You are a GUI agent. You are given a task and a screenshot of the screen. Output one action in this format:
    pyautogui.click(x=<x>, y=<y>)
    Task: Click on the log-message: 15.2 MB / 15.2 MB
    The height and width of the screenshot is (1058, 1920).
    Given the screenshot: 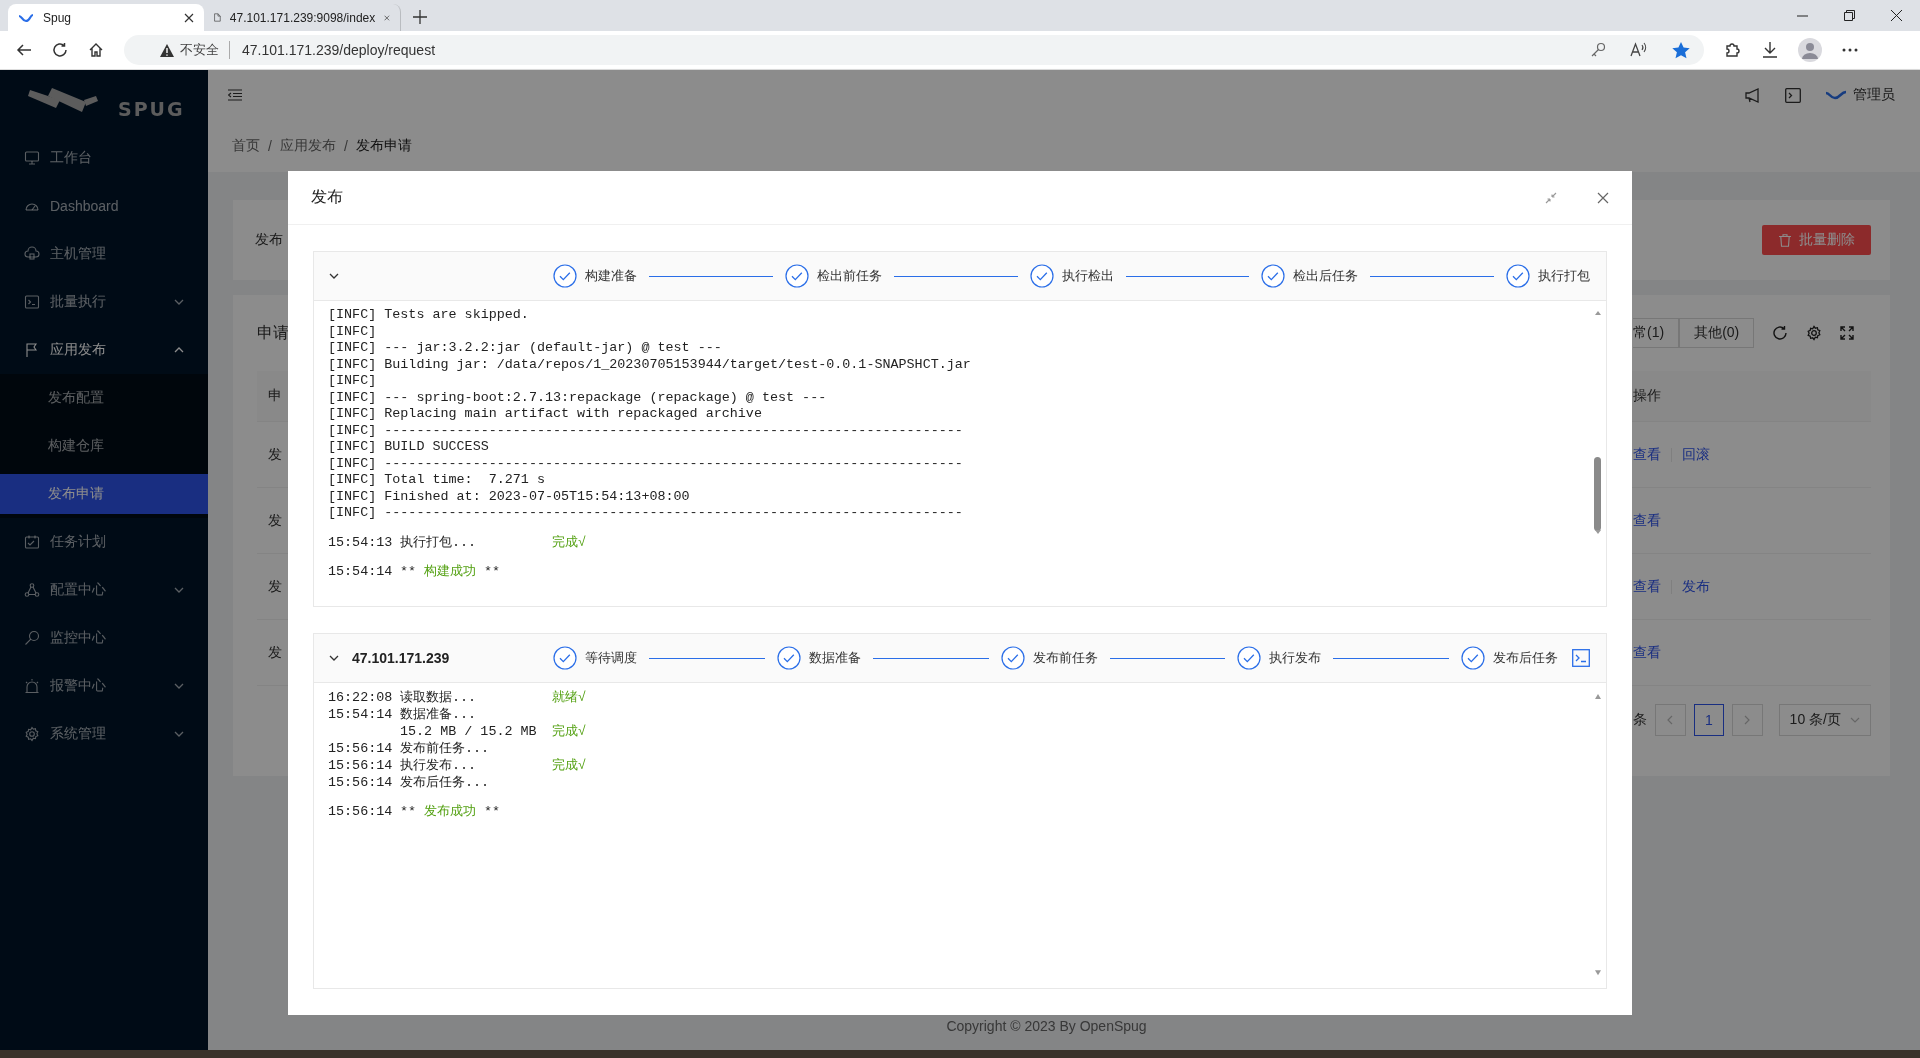 What is the action you would take?
    pyautogui.click(x=469, y=731)
    